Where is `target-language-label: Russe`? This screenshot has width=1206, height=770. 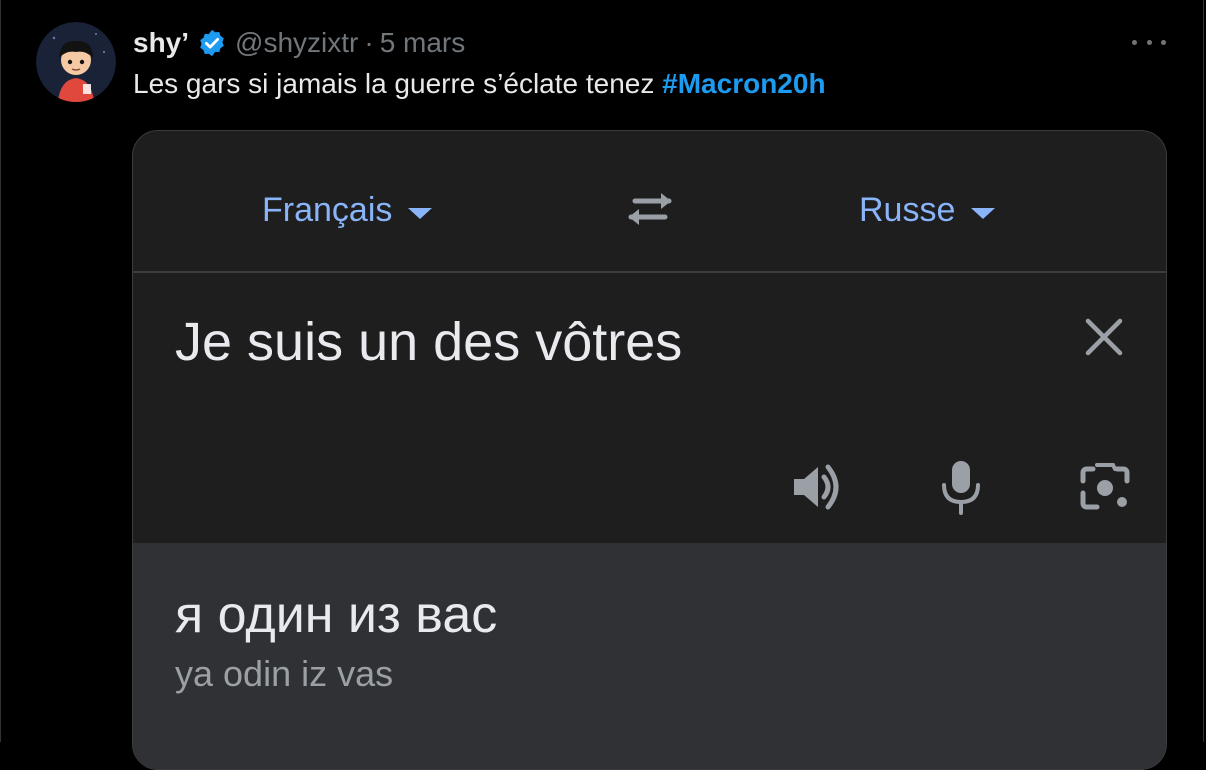 target-language-label: Russe is located at coordinates (907, 210).